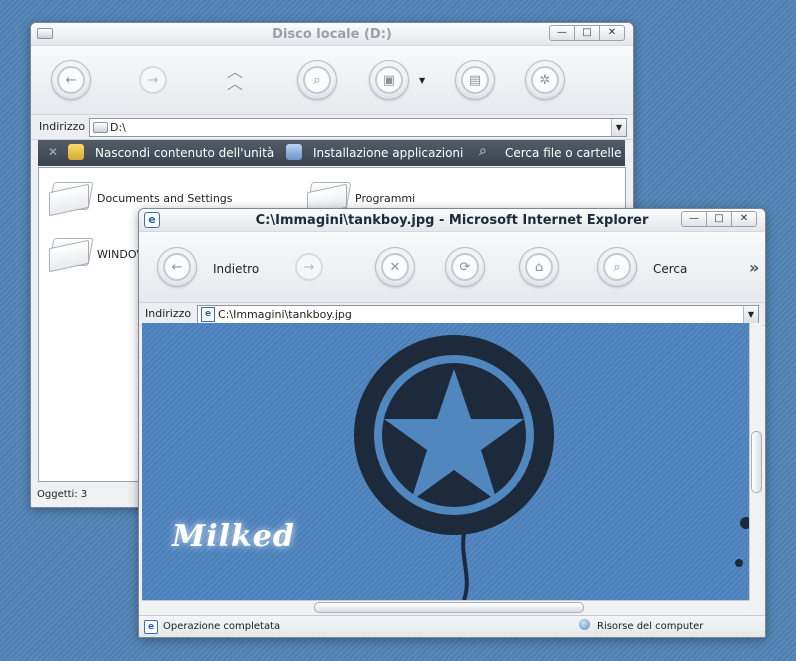 This screenshot has height=661, width=796. Describe the element at coordinates (76, 152) in the screenshot. I see `hide-contents-icon` at that location.